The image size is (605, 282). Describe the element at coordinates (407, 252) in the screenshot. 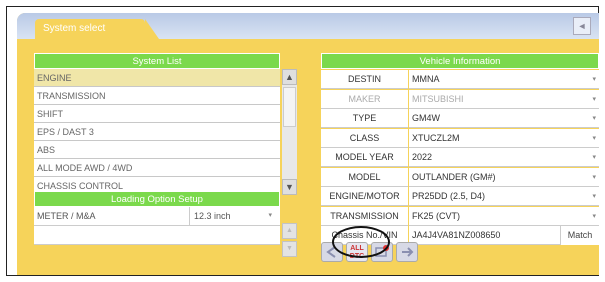

I see `next-icon` at that location.